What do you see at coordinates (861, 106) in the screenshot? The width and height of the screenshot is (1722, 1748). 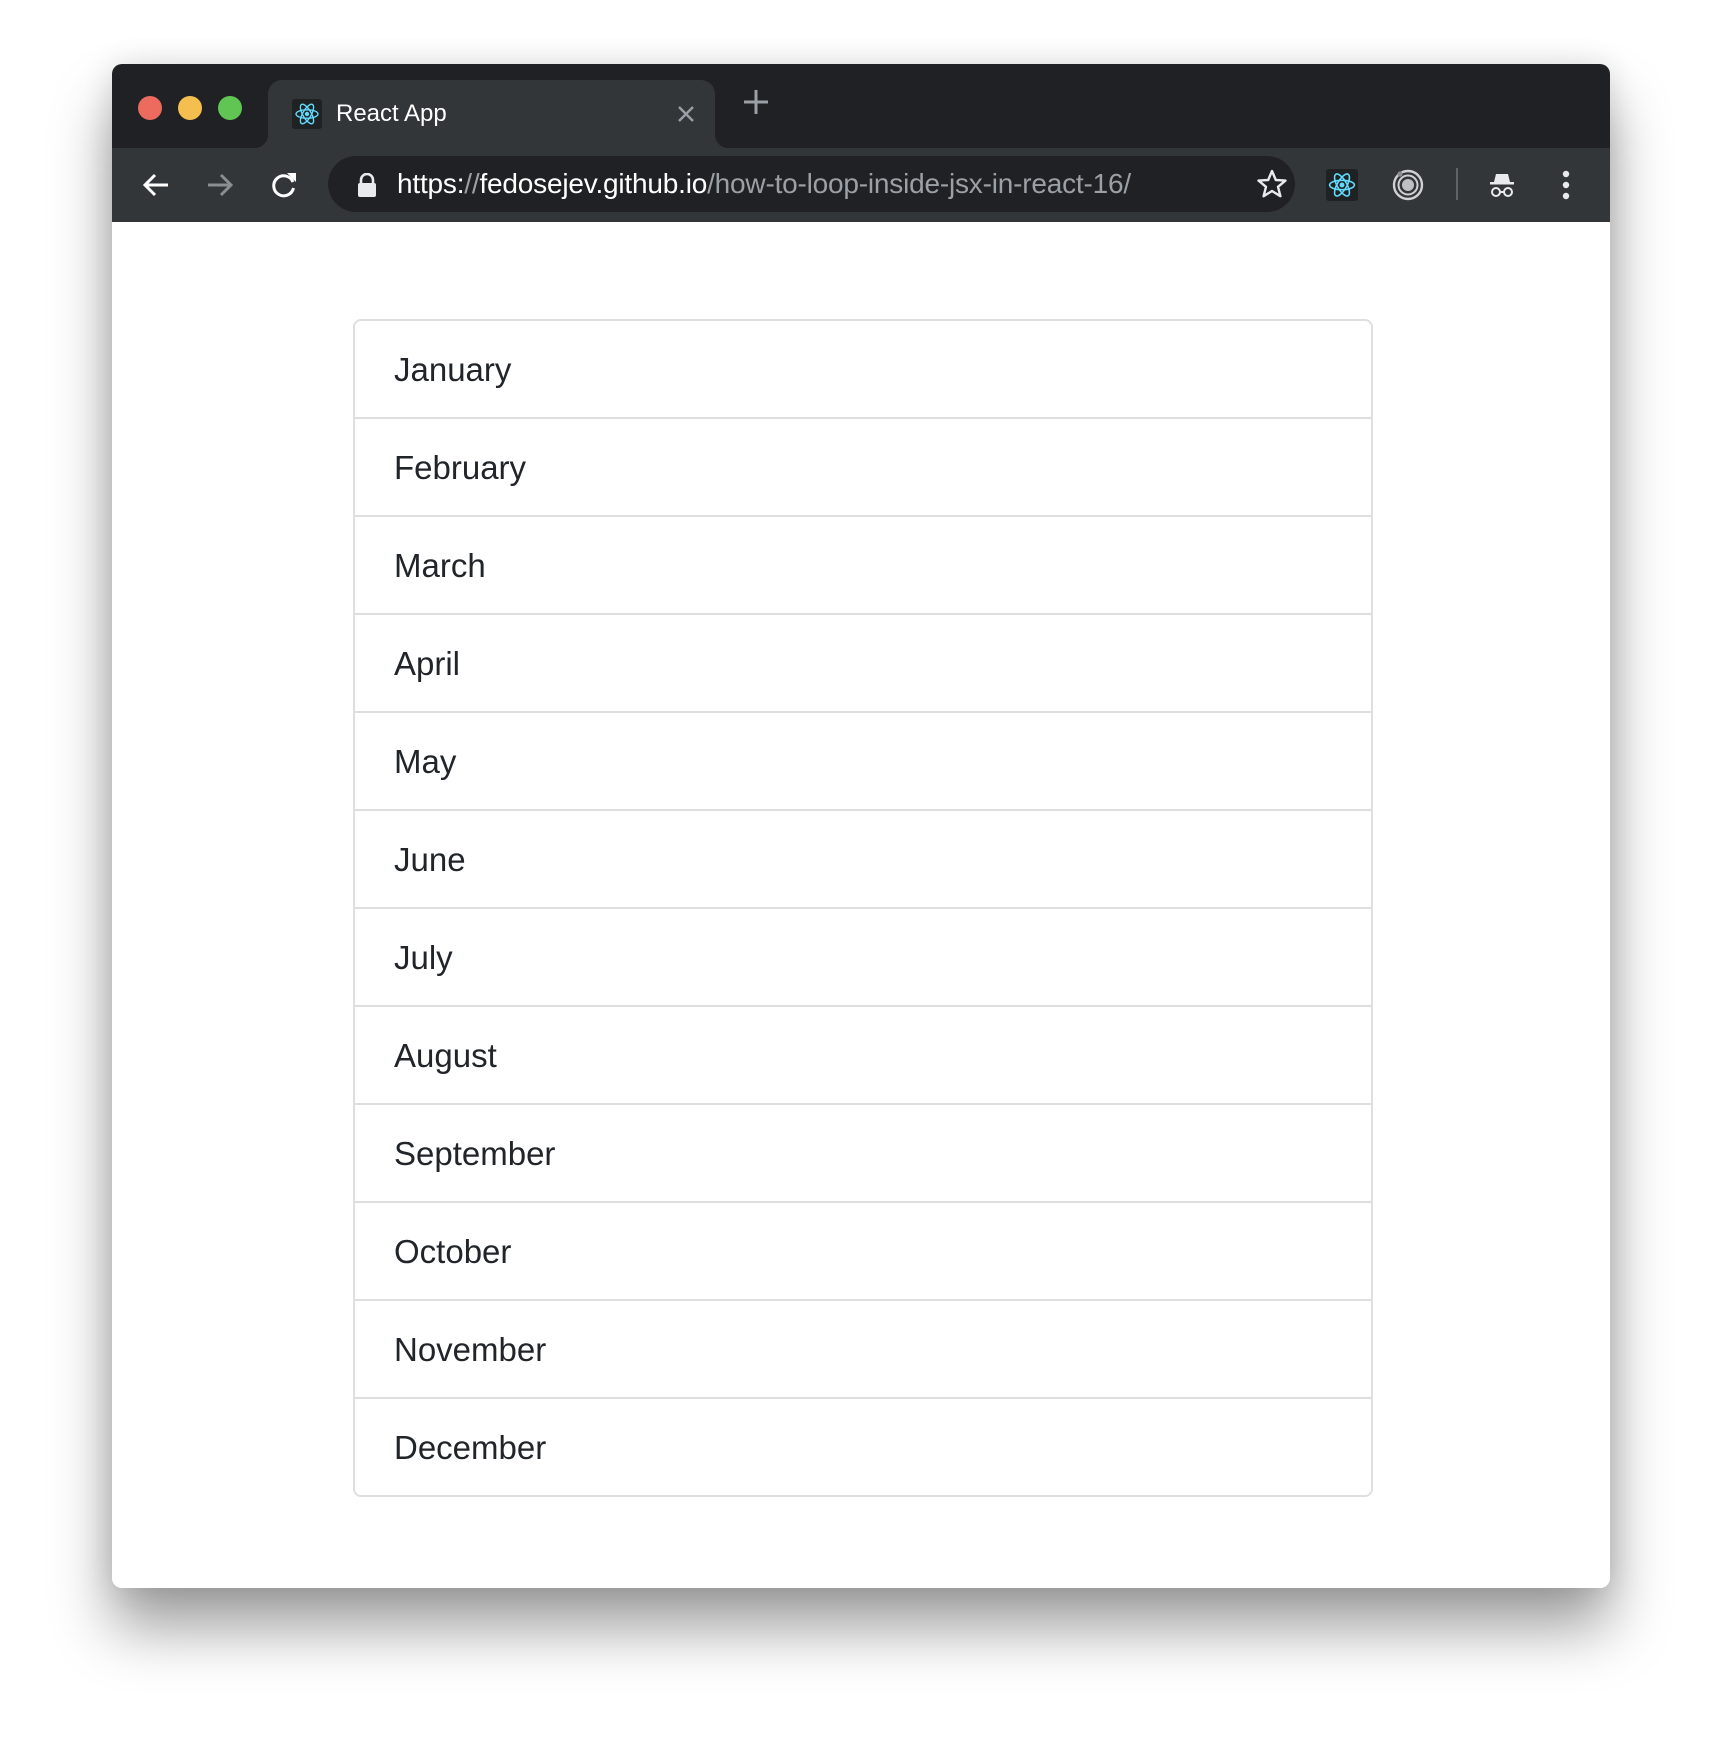 I see `tab-strip: React App` at bounding box center [861, 106].